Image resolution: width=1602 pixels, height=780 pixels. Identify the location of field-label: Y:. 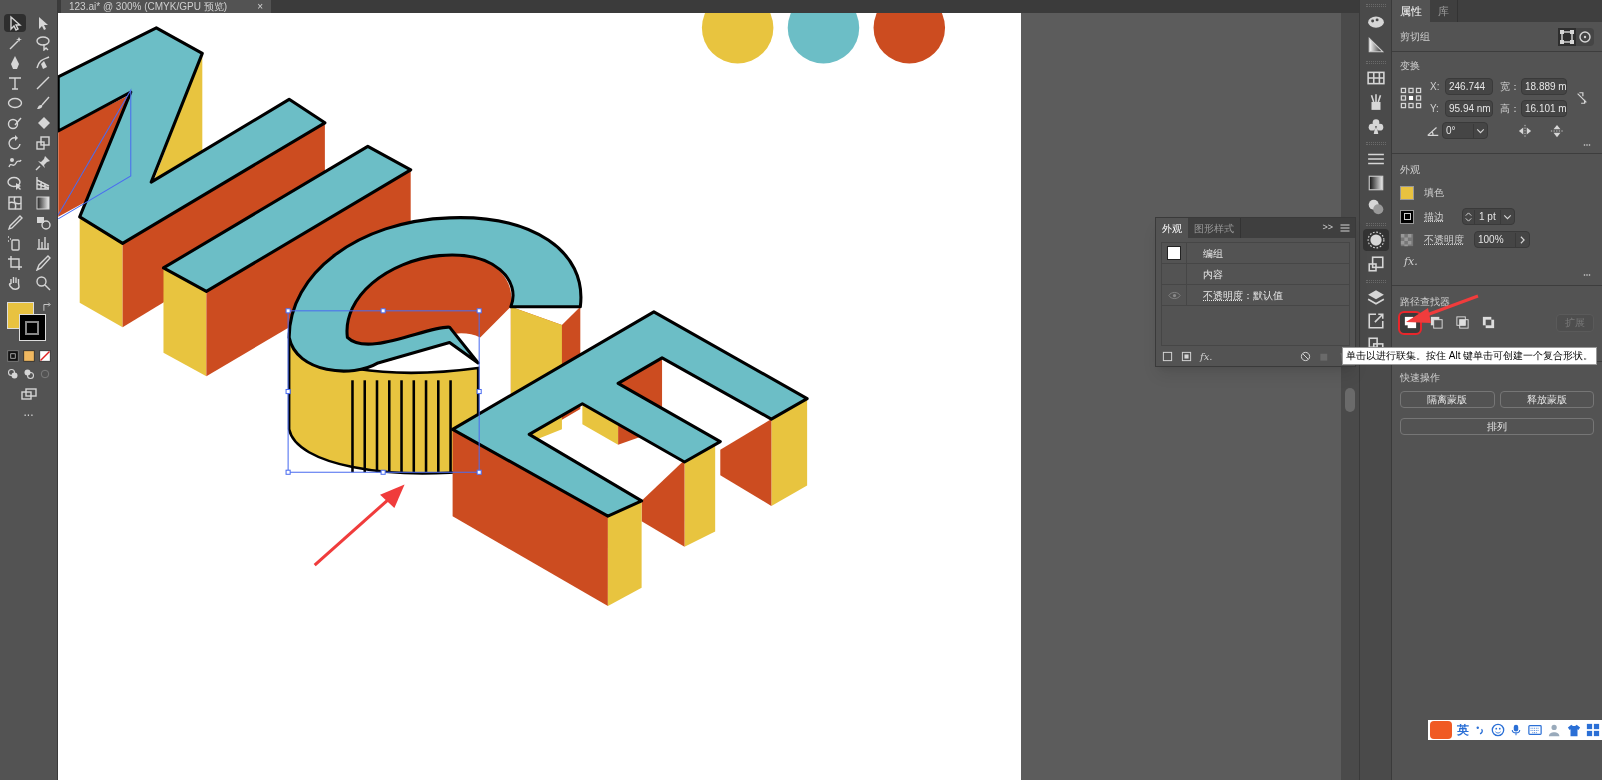
(1435, 109).